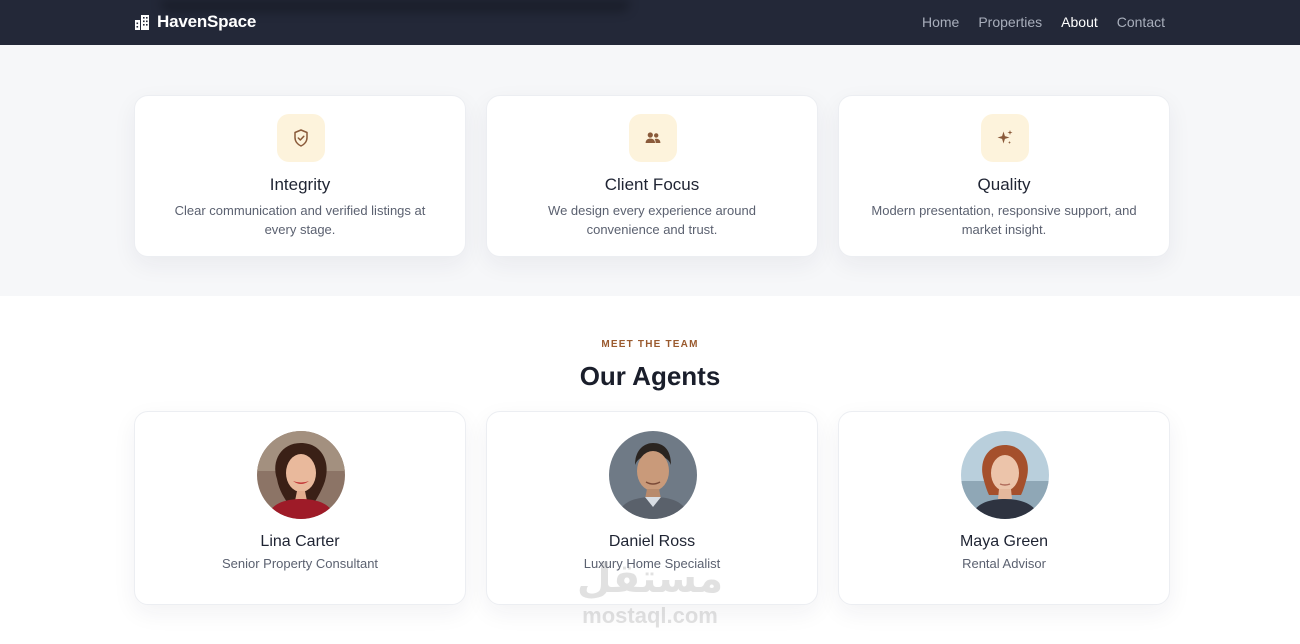  I want to click on nav-link-about: About, so click(1079, 22).